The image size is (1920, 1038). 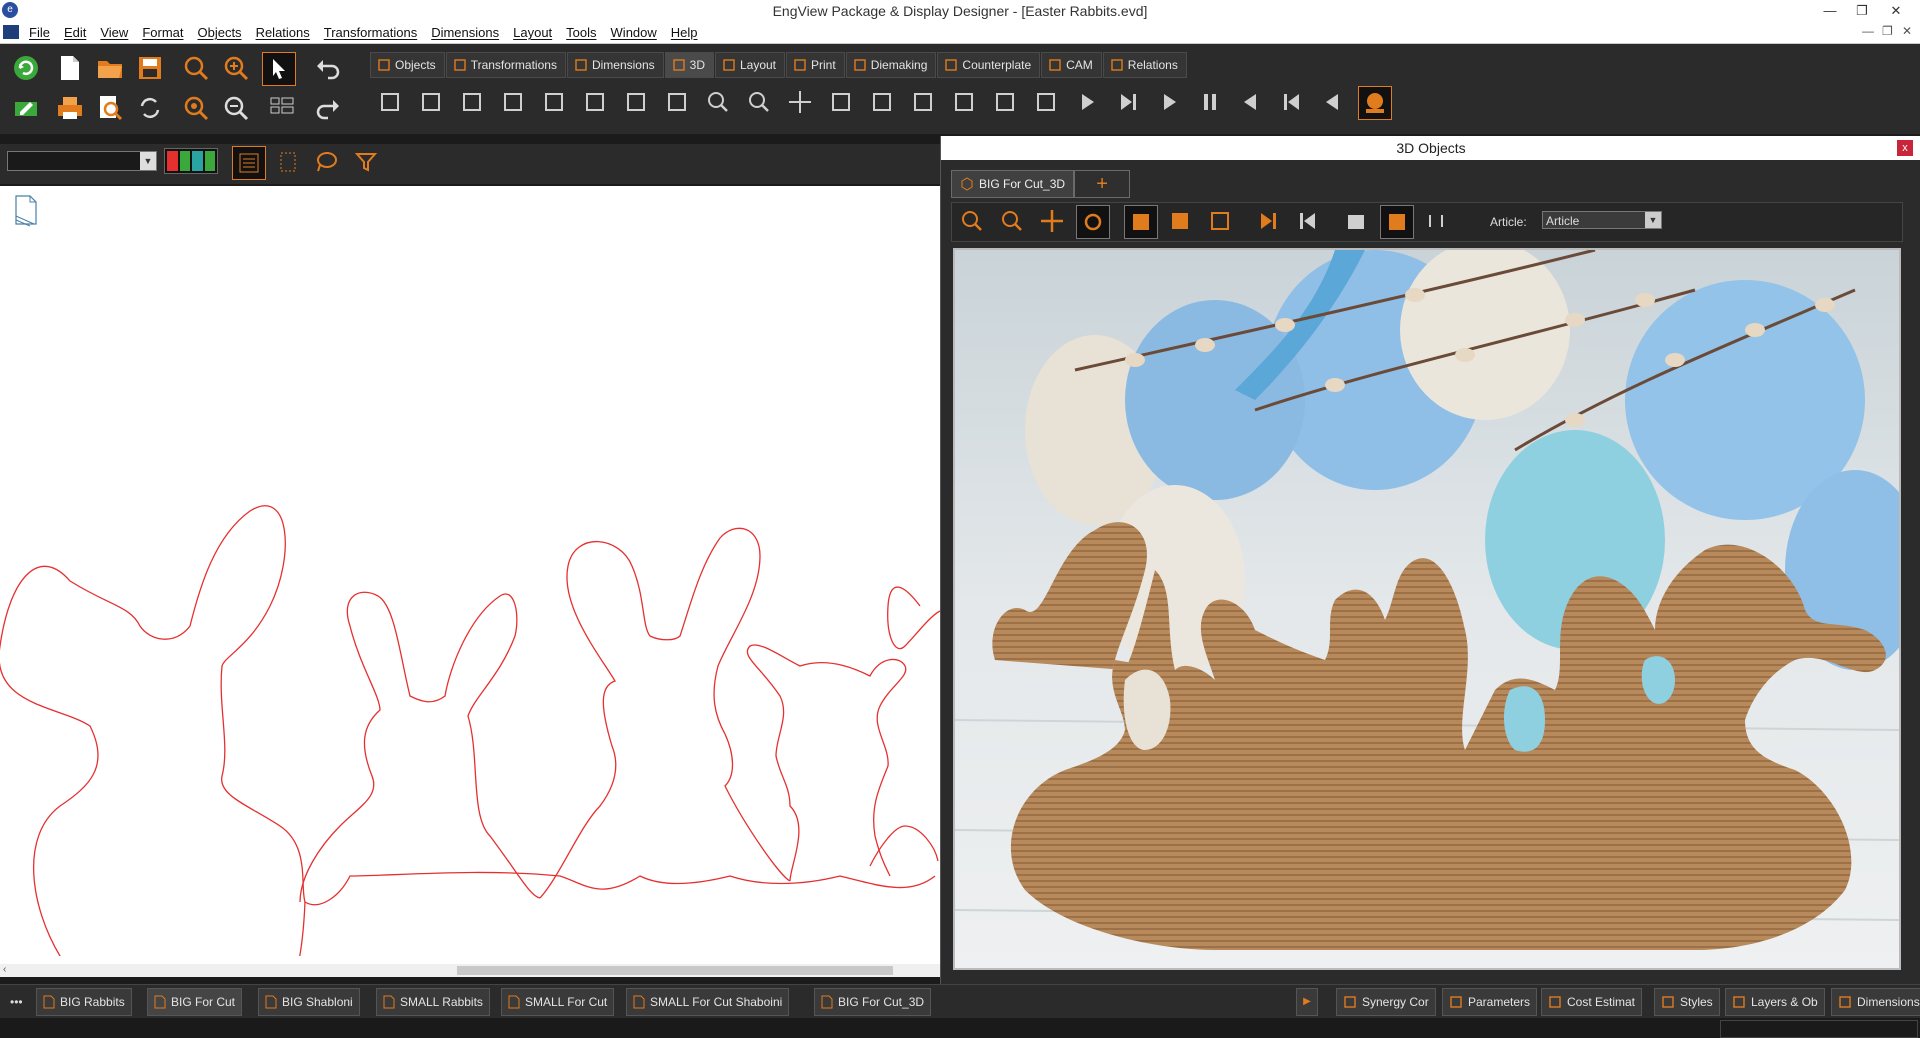 I want to click on wire-cube-button, so click(x=1005, y=102).